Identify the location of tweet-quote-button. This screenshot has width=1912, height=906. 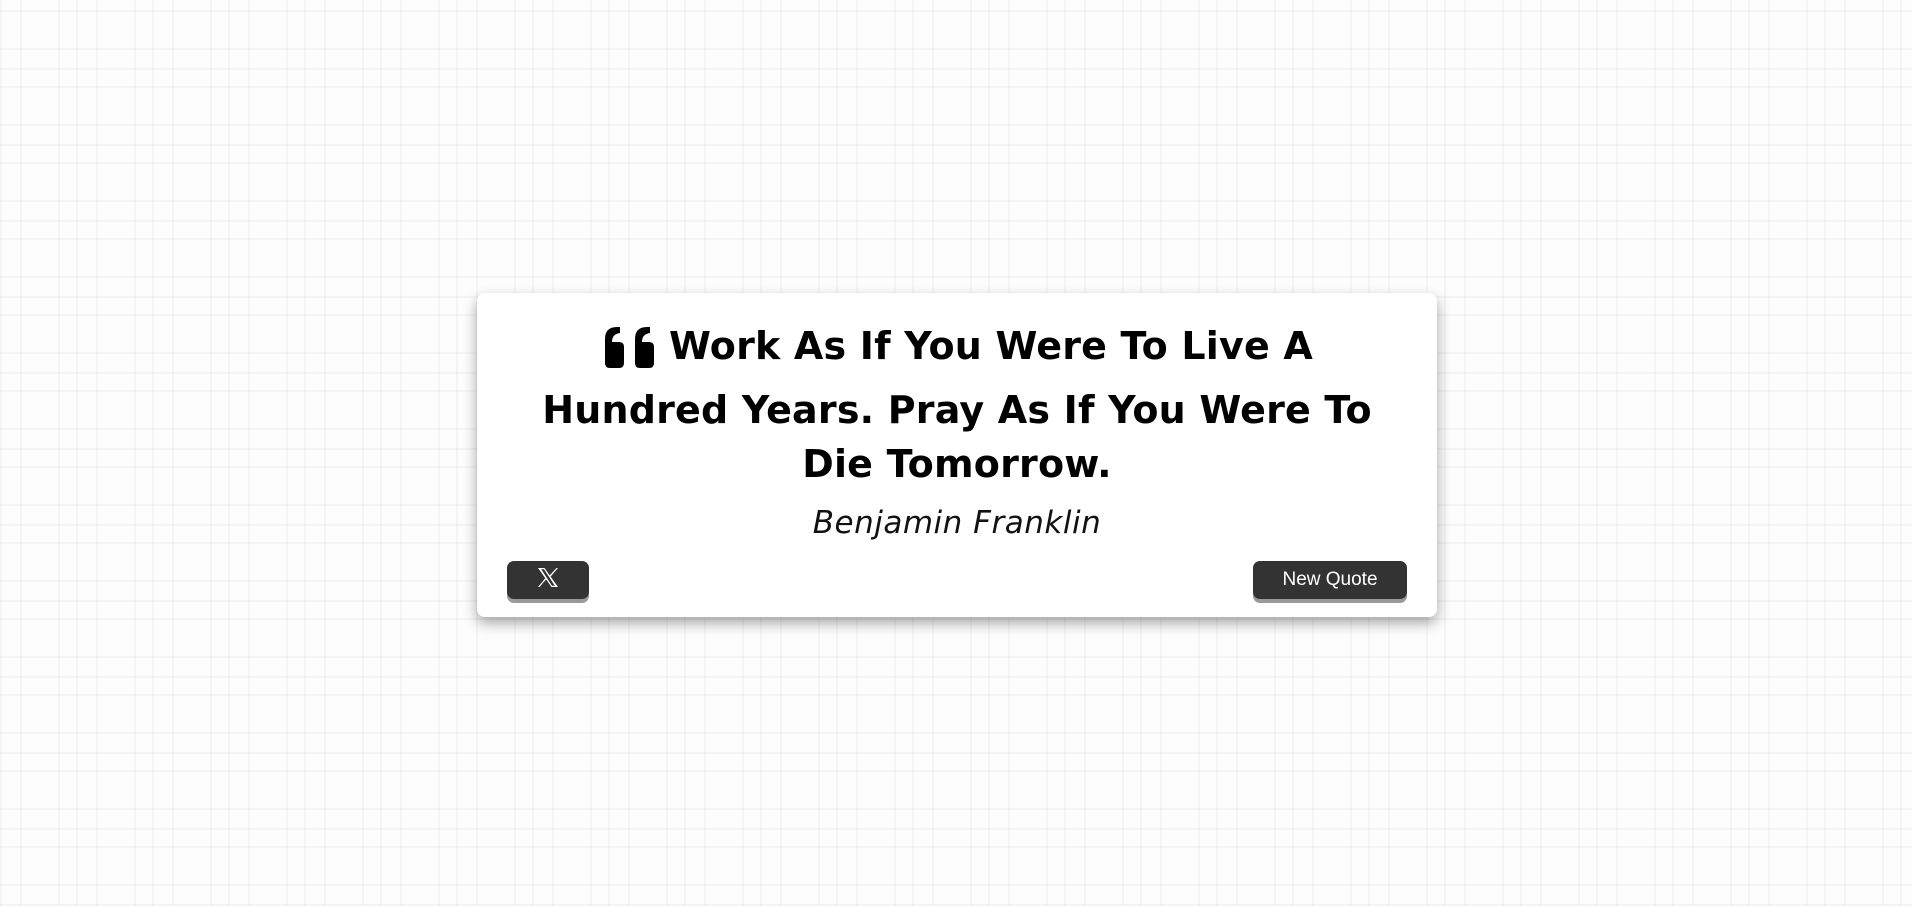
(548, 580).